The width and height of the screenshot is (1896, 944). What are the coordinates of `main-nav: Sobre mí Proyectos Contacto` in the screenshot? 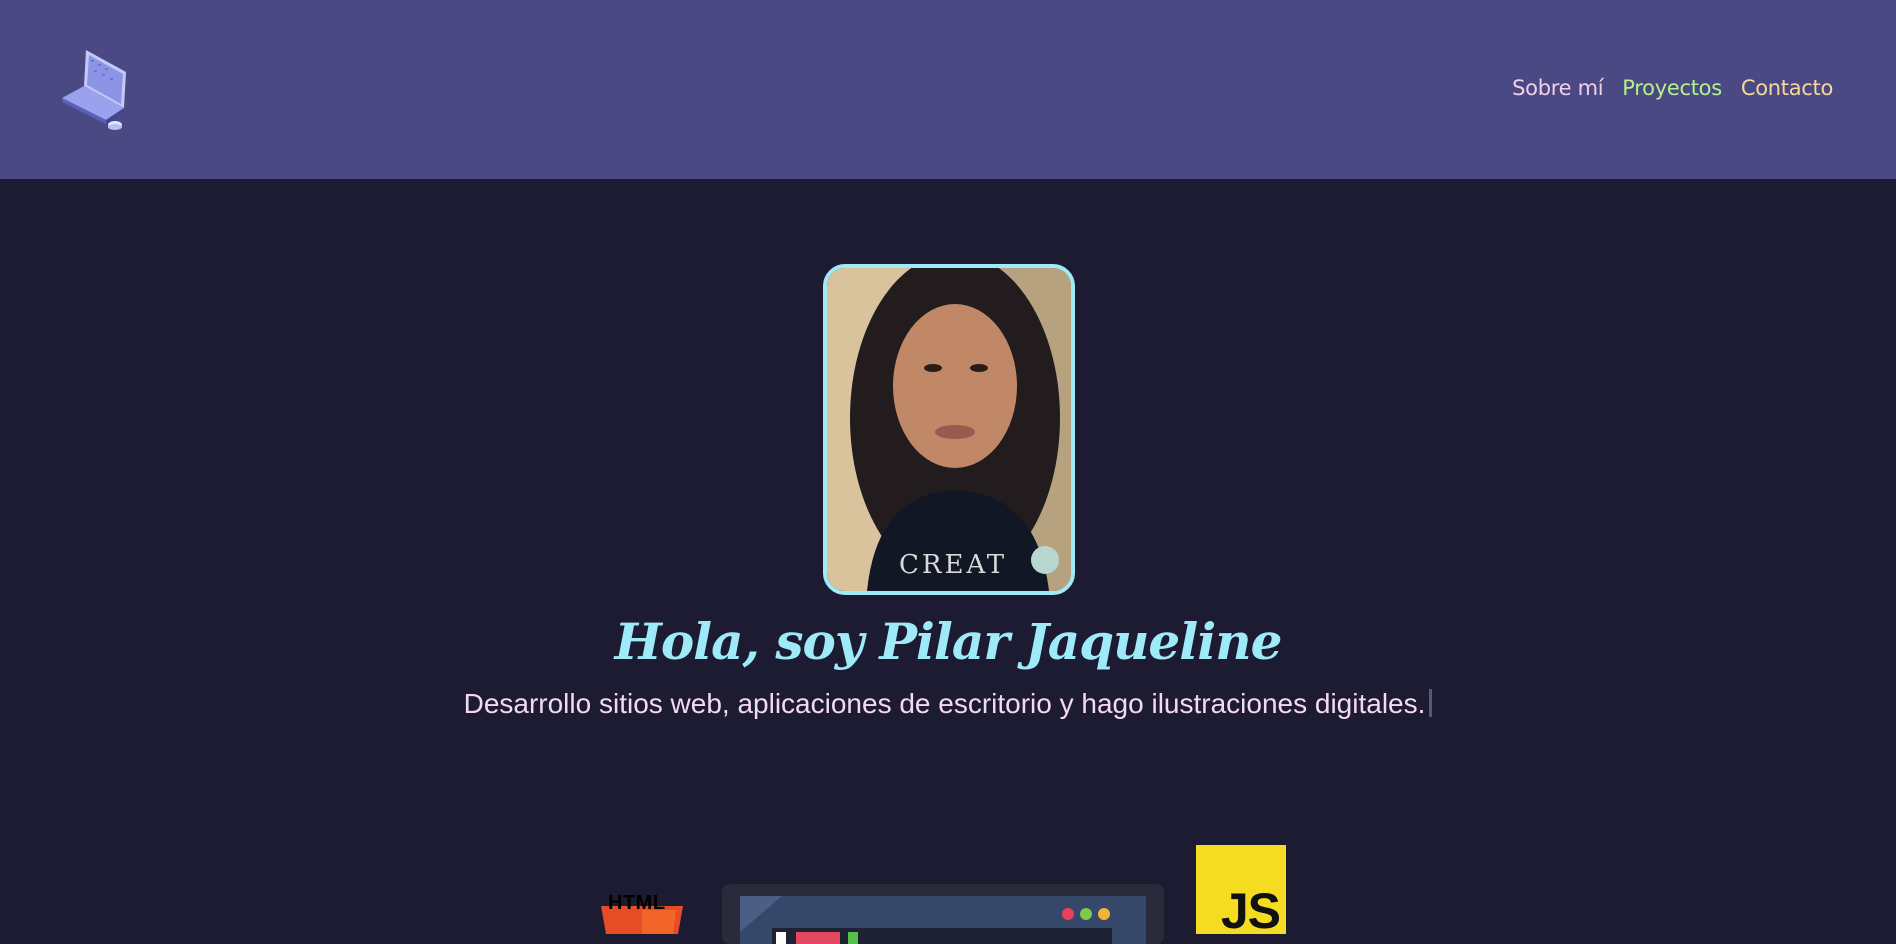 It's located at (1672, 88).